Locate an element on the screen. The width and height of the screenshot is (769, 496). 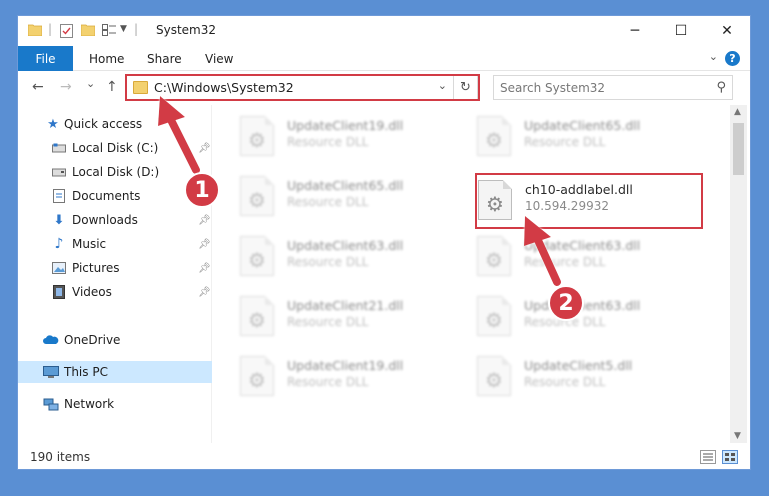
file-name: UpdateClient5.dll is located at coordinates (578, 365).